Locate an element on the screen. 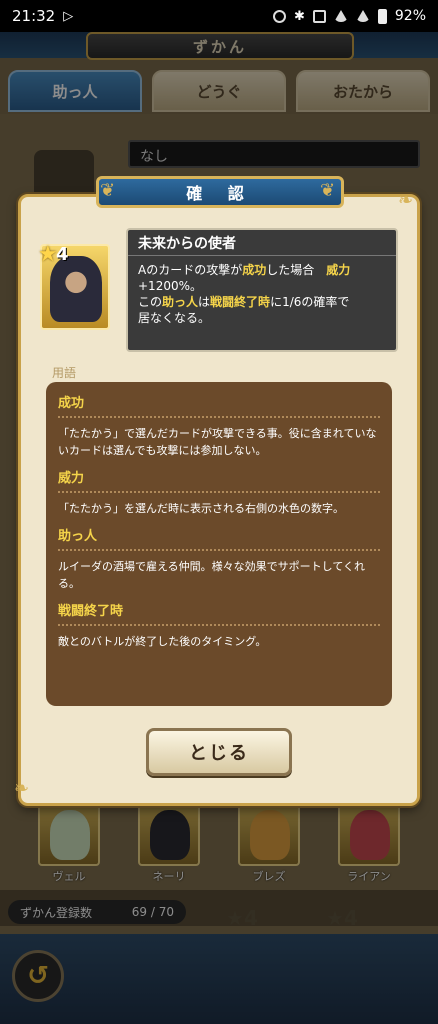 This screenshot has height=1024, width=438. alarm-icon is located at coordinates (279, 16).